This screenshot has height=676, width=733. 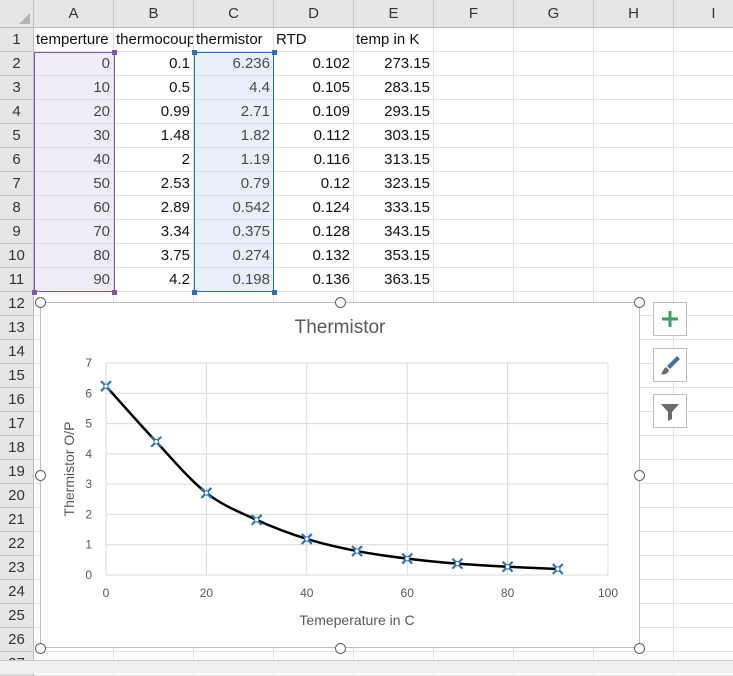 What do you see at coordinates (474, 14) in the screenshot?
I see `column-header-f: F` at bounding box center [474, 14].